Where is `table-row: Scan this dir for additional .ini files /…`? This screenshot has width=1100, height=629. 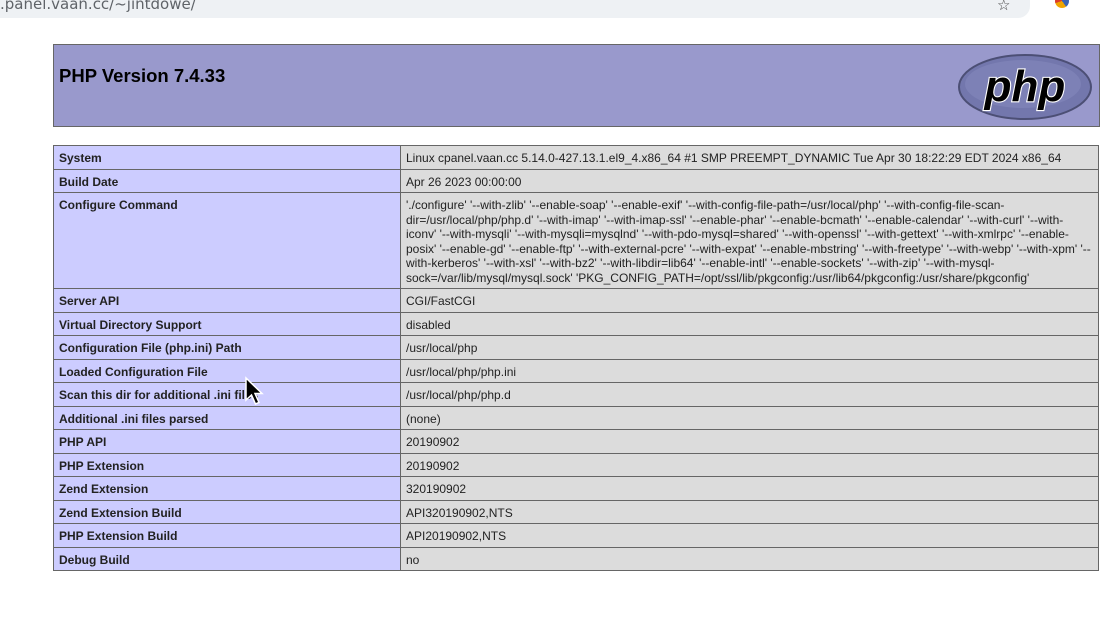 table-row: Scan this dir for additional .ini files /… is located at coordinates (576, 394).